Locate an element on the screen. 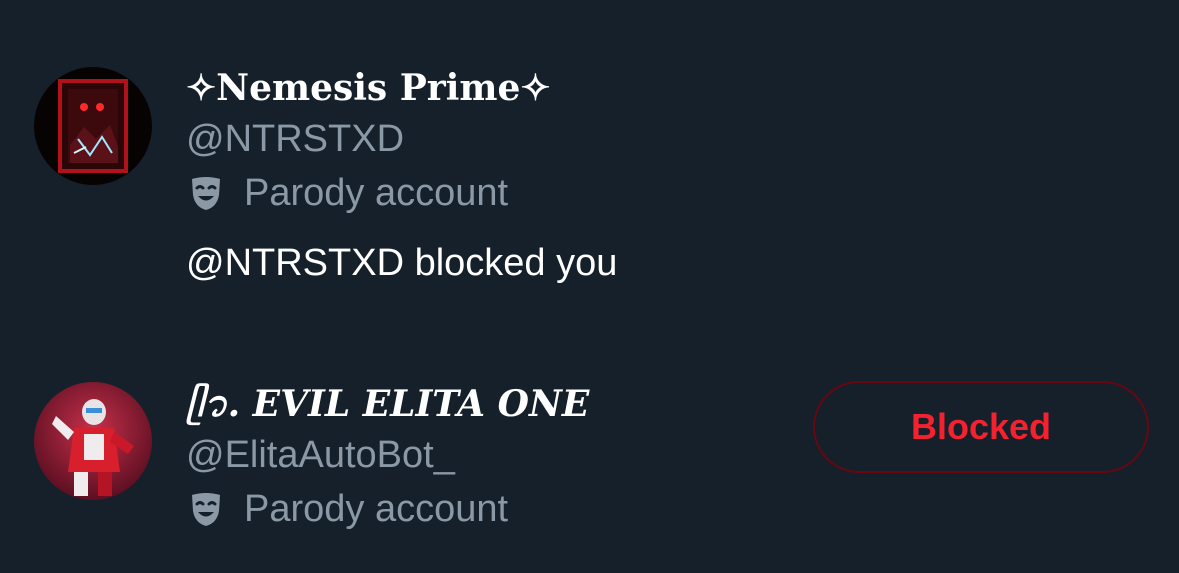 This screenshot has width=1179, height=573. blocked-status-text: @NTRSTXD blocked you is located at coordinates (402, 263).